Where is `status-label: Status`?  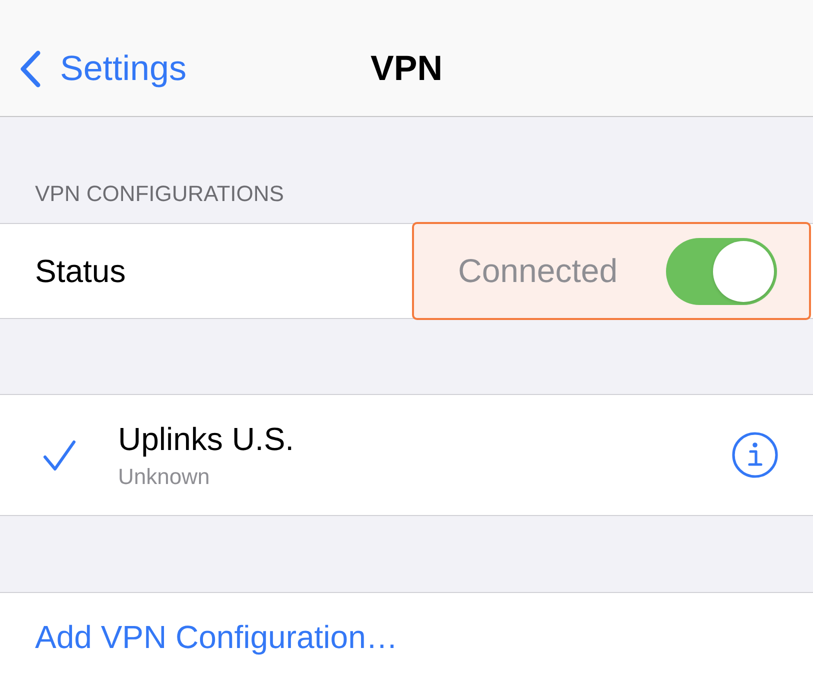
status-label: Status is located at coordinates (80, 271).